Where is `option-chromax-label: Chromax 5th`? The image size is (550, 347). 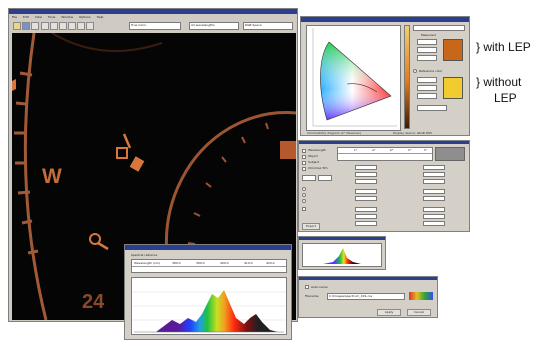
option-chromax-label: Chromax 5th is located at coordinates (318, 168).